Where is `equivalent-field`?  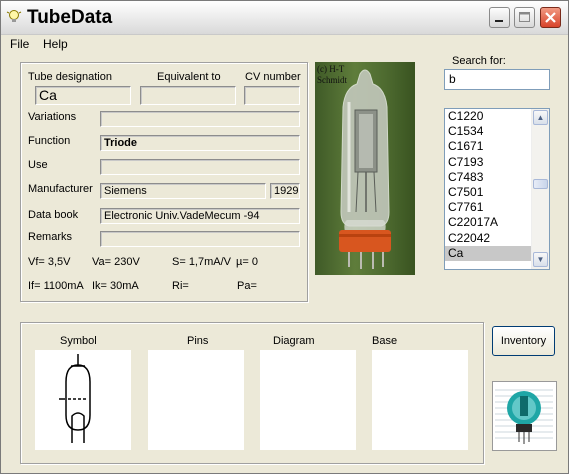
equivalent-field is located at coordinates (188, 95).